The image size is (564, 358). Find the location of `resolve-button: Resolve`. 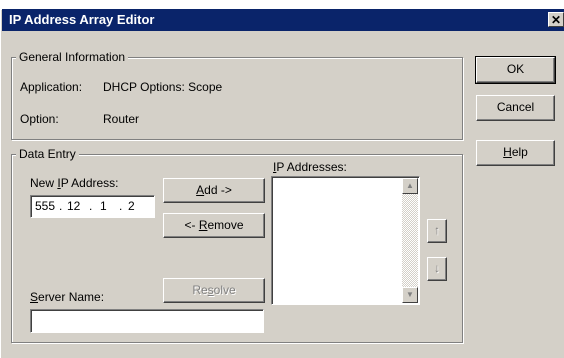

resolve-button: Resolve is located at coordinates (214, 290).